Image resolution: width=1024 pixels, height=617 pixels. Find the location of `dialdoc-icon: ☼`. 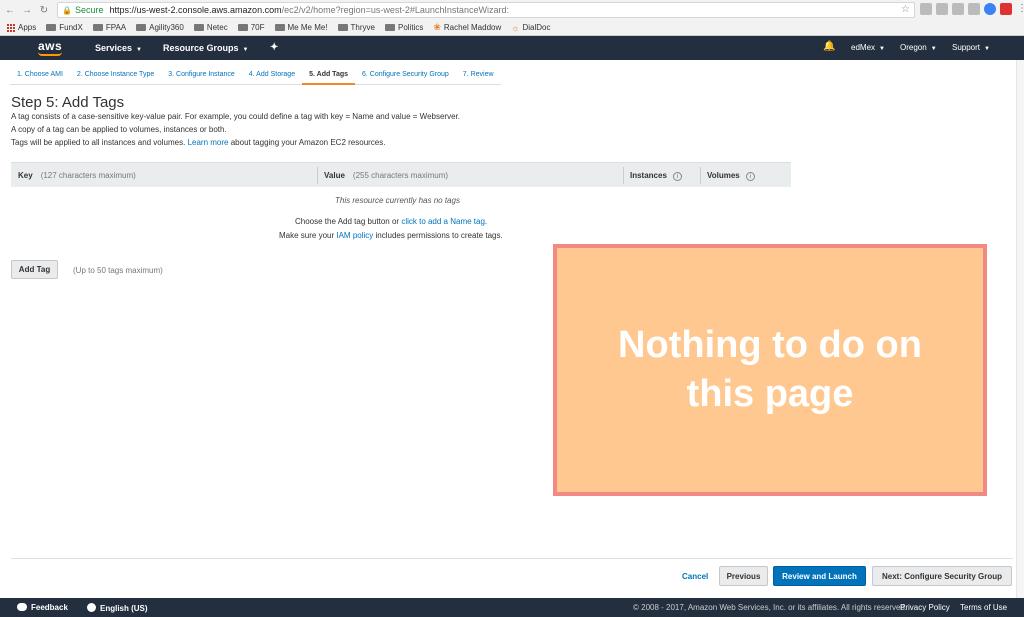

dialdoc-icon: ☼ is located at coordinates (515, 27).